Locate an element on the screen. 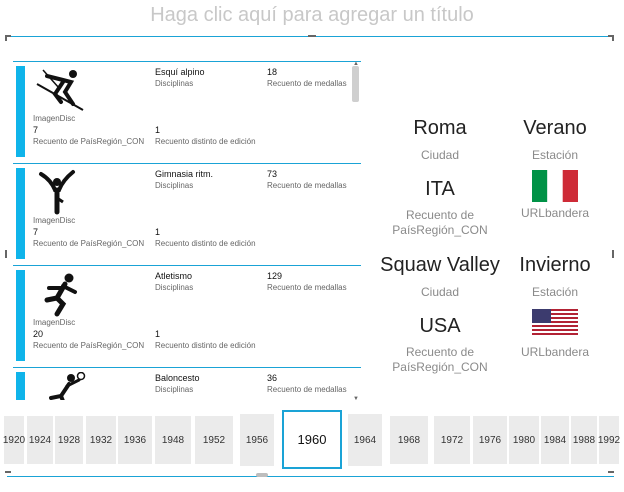 Image resolution: width=624 pixels, height=492 pixels. medals-value: 129 is located at coordinates (275, 276).